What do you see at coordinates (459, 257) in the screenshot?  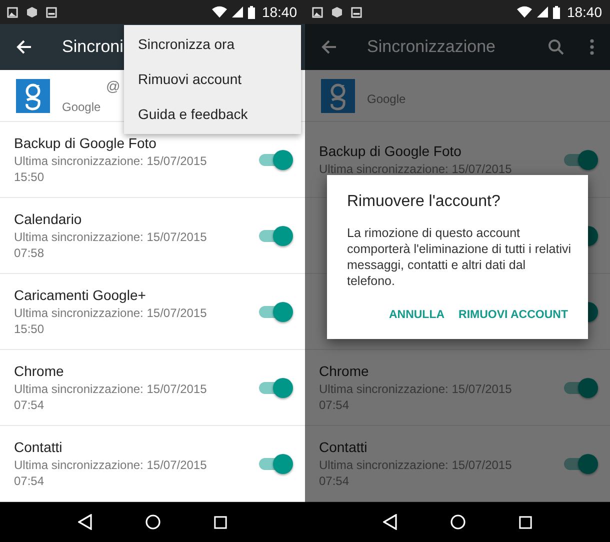 I see `dialog-message: La rimozione di questo account comporterà l'eliminazione di tutti i relativi messaggi, contatti e altri dati dal telefono.` at bounding box center [459, 257].